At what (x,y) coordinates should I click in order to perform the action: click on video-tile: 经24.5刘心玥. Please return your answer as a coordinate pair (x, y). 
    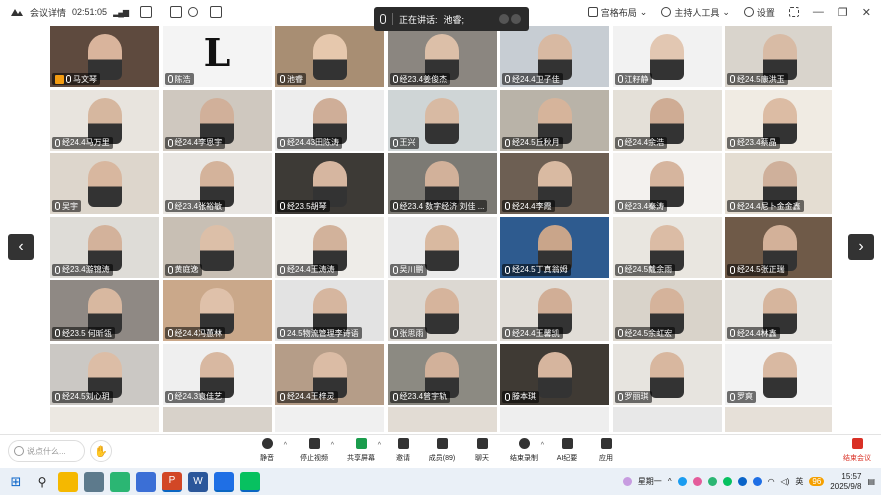
    Looking at the image, I should click on (104, 374).